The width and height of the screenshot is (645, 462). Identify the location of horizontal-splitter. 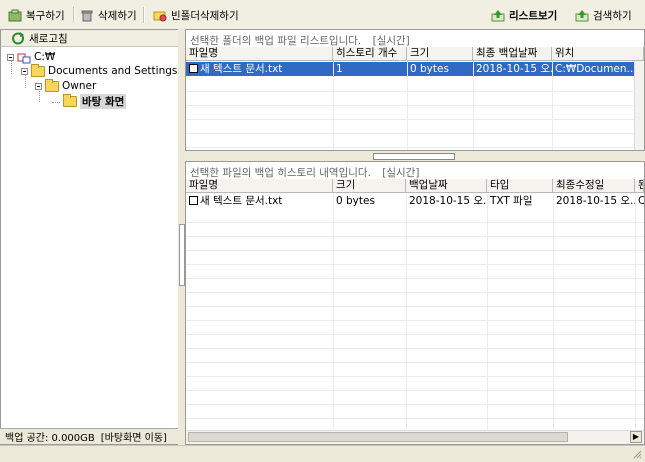
(415, 156).